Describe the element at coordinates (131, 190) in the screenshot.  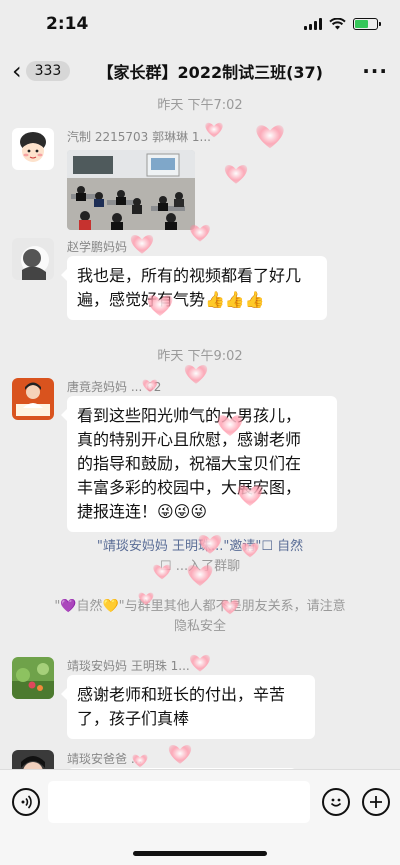
I see `classroom-photo` at that location.